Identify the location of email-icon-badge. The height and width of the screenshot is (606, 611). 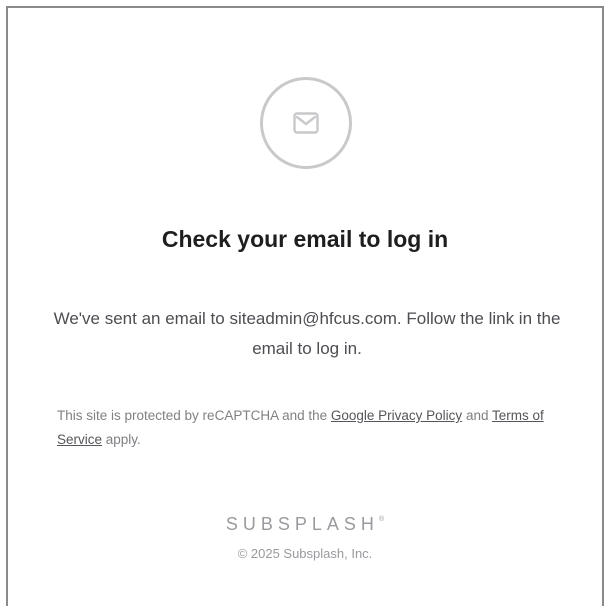
(306, 123).